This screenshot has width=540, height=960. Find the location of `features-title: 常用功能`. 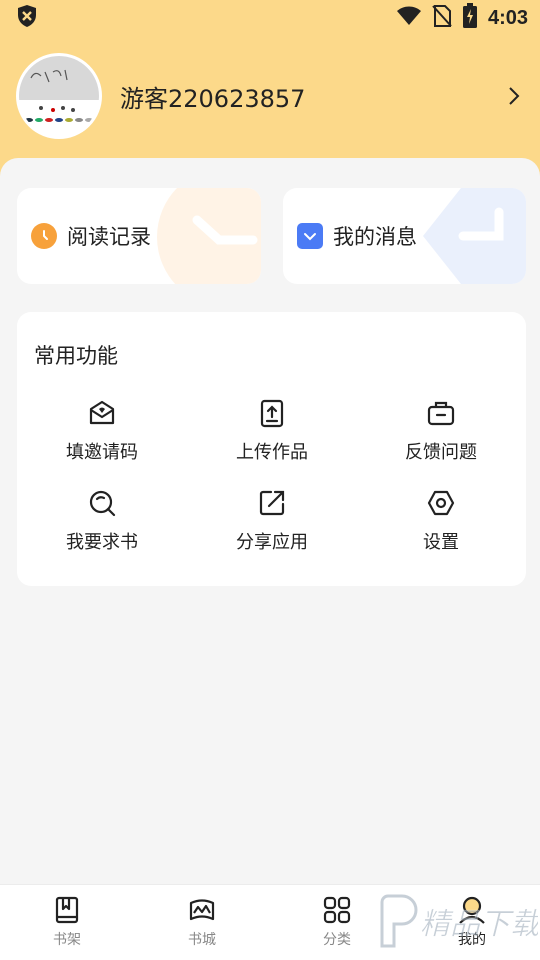

features-title: 常用功能 is located at coordinates (76, 356).